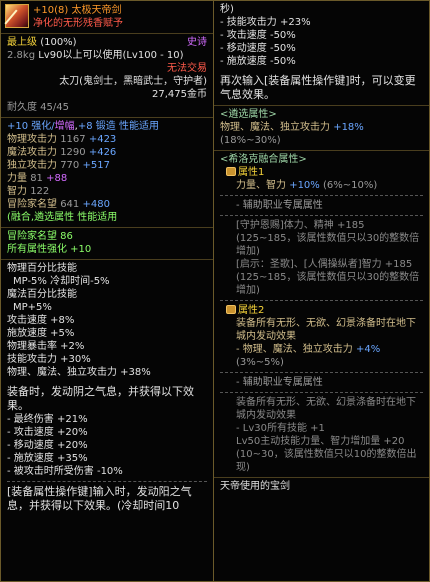 The width and height of the screenshot is (430, 582). Describe the element at coordinates (61, 281) in the screenshot. I see `skill-line: MP-5% 冷却时间-5%` at that location.